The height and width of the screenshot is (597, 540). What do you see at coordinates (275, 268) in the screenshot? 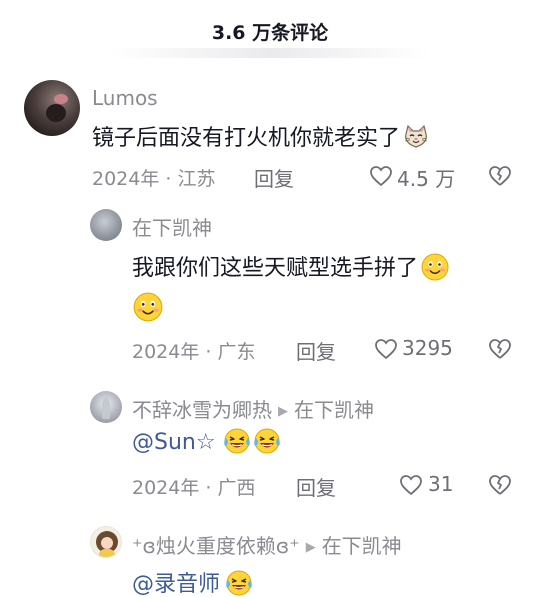
I see `comment-body: 我跟你们这些天赋型选手拼了` at bounding box center [275, 268].